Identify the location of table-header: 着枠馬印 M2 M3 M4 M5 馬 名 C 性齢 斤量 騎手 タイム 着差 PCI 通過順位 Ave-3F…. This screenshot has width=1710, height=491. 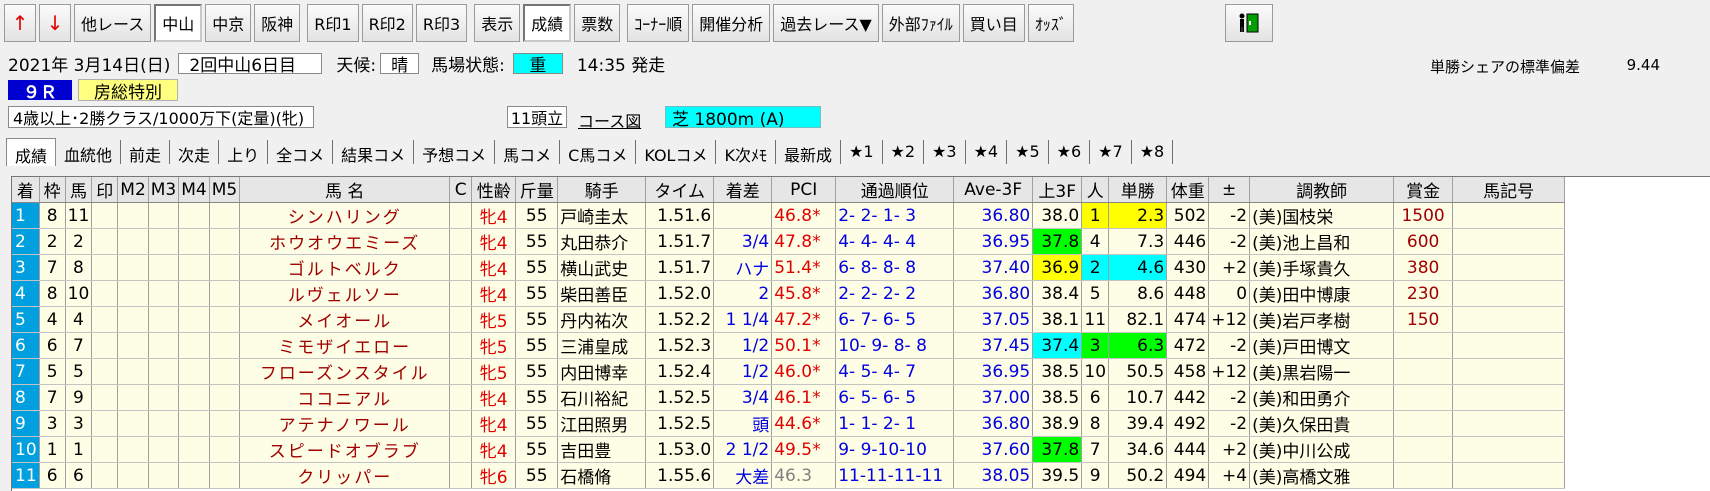
(789, 190).